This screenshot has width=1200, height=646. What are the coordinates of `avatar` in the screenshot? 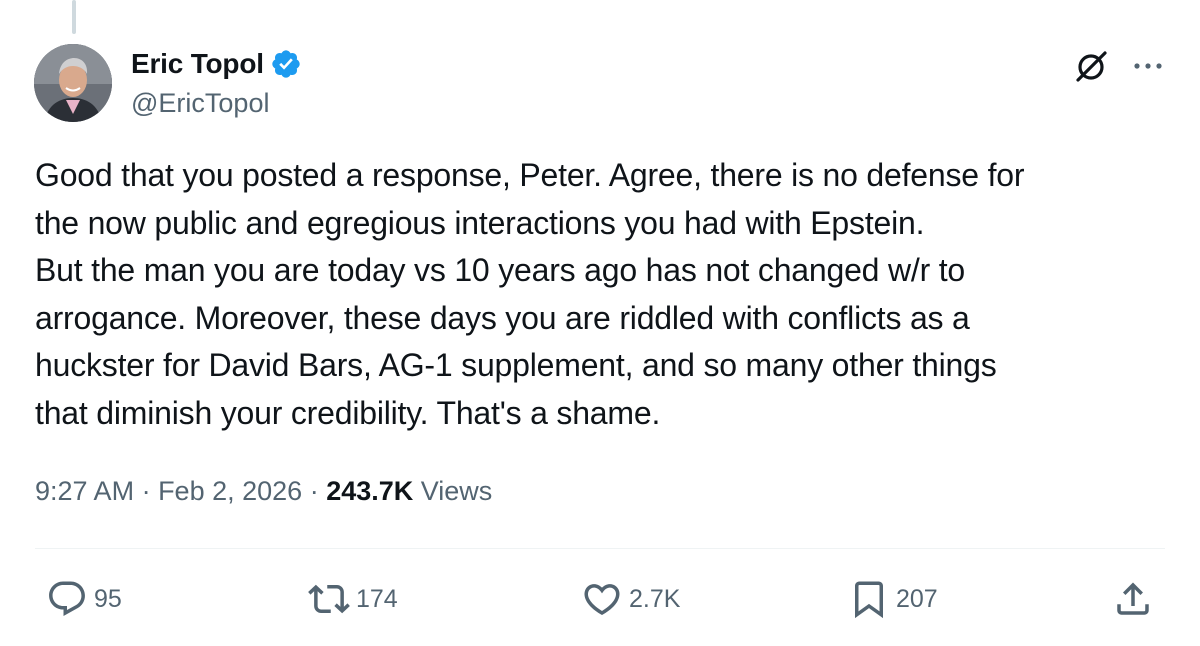 It's located at (73, 83).